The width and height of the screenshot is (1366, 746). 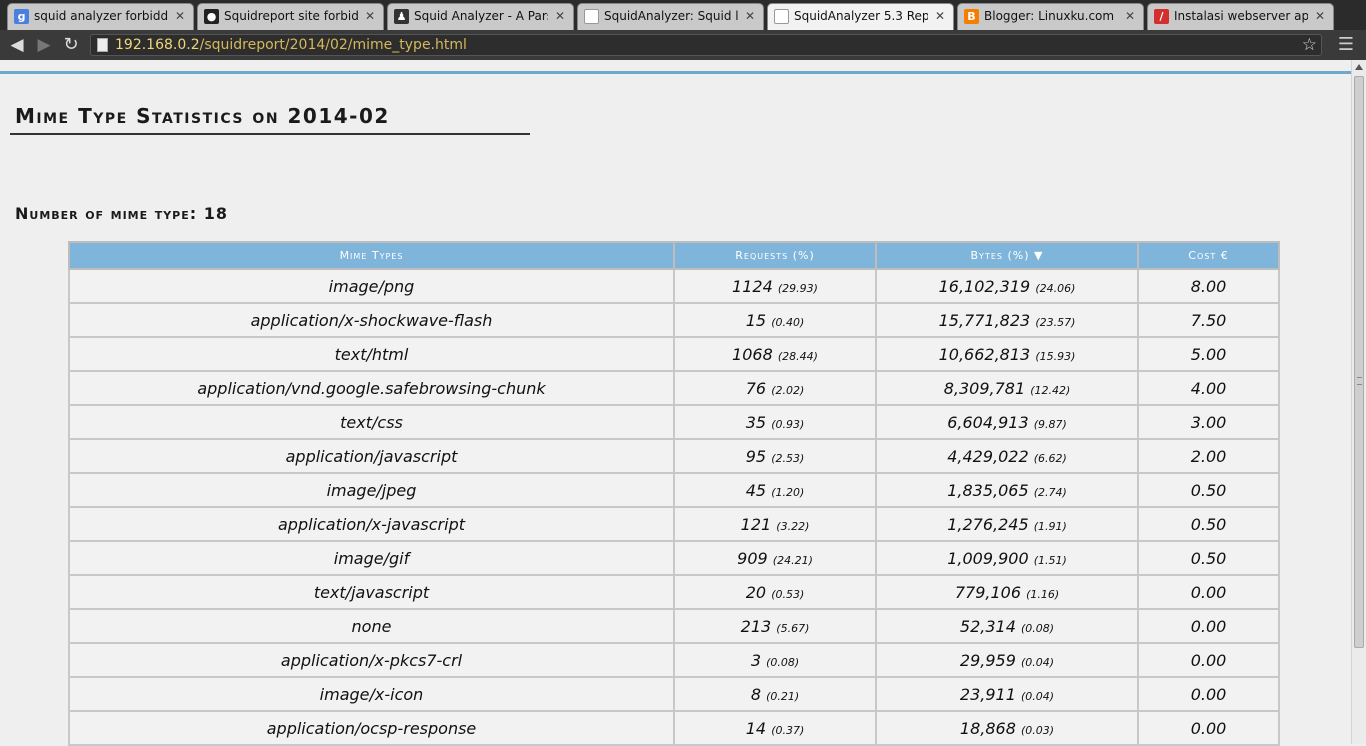 I want to click on vertical-scrollbar, so click(x=1358, y=402).